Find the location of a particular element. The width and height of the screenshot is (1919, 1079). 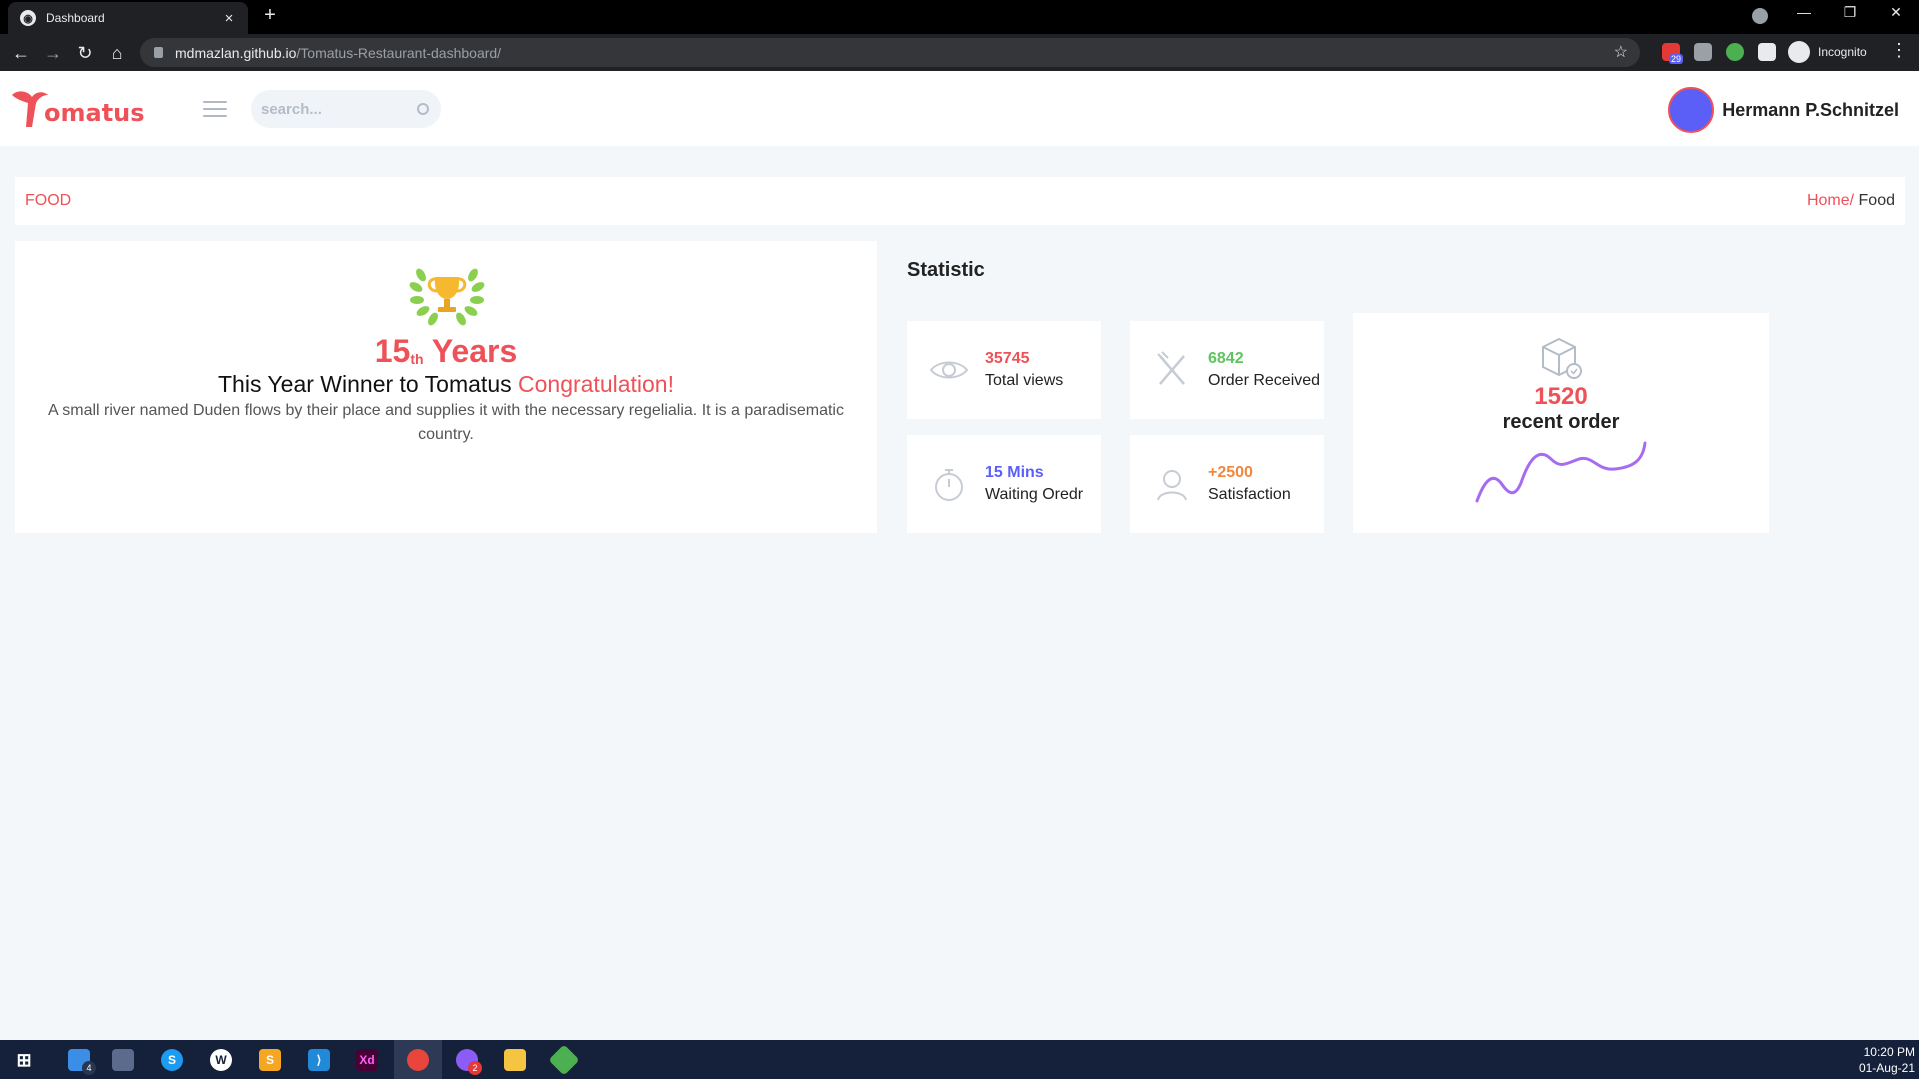

vscode-icon: ⟩ is located at coordinates (319, 1060).